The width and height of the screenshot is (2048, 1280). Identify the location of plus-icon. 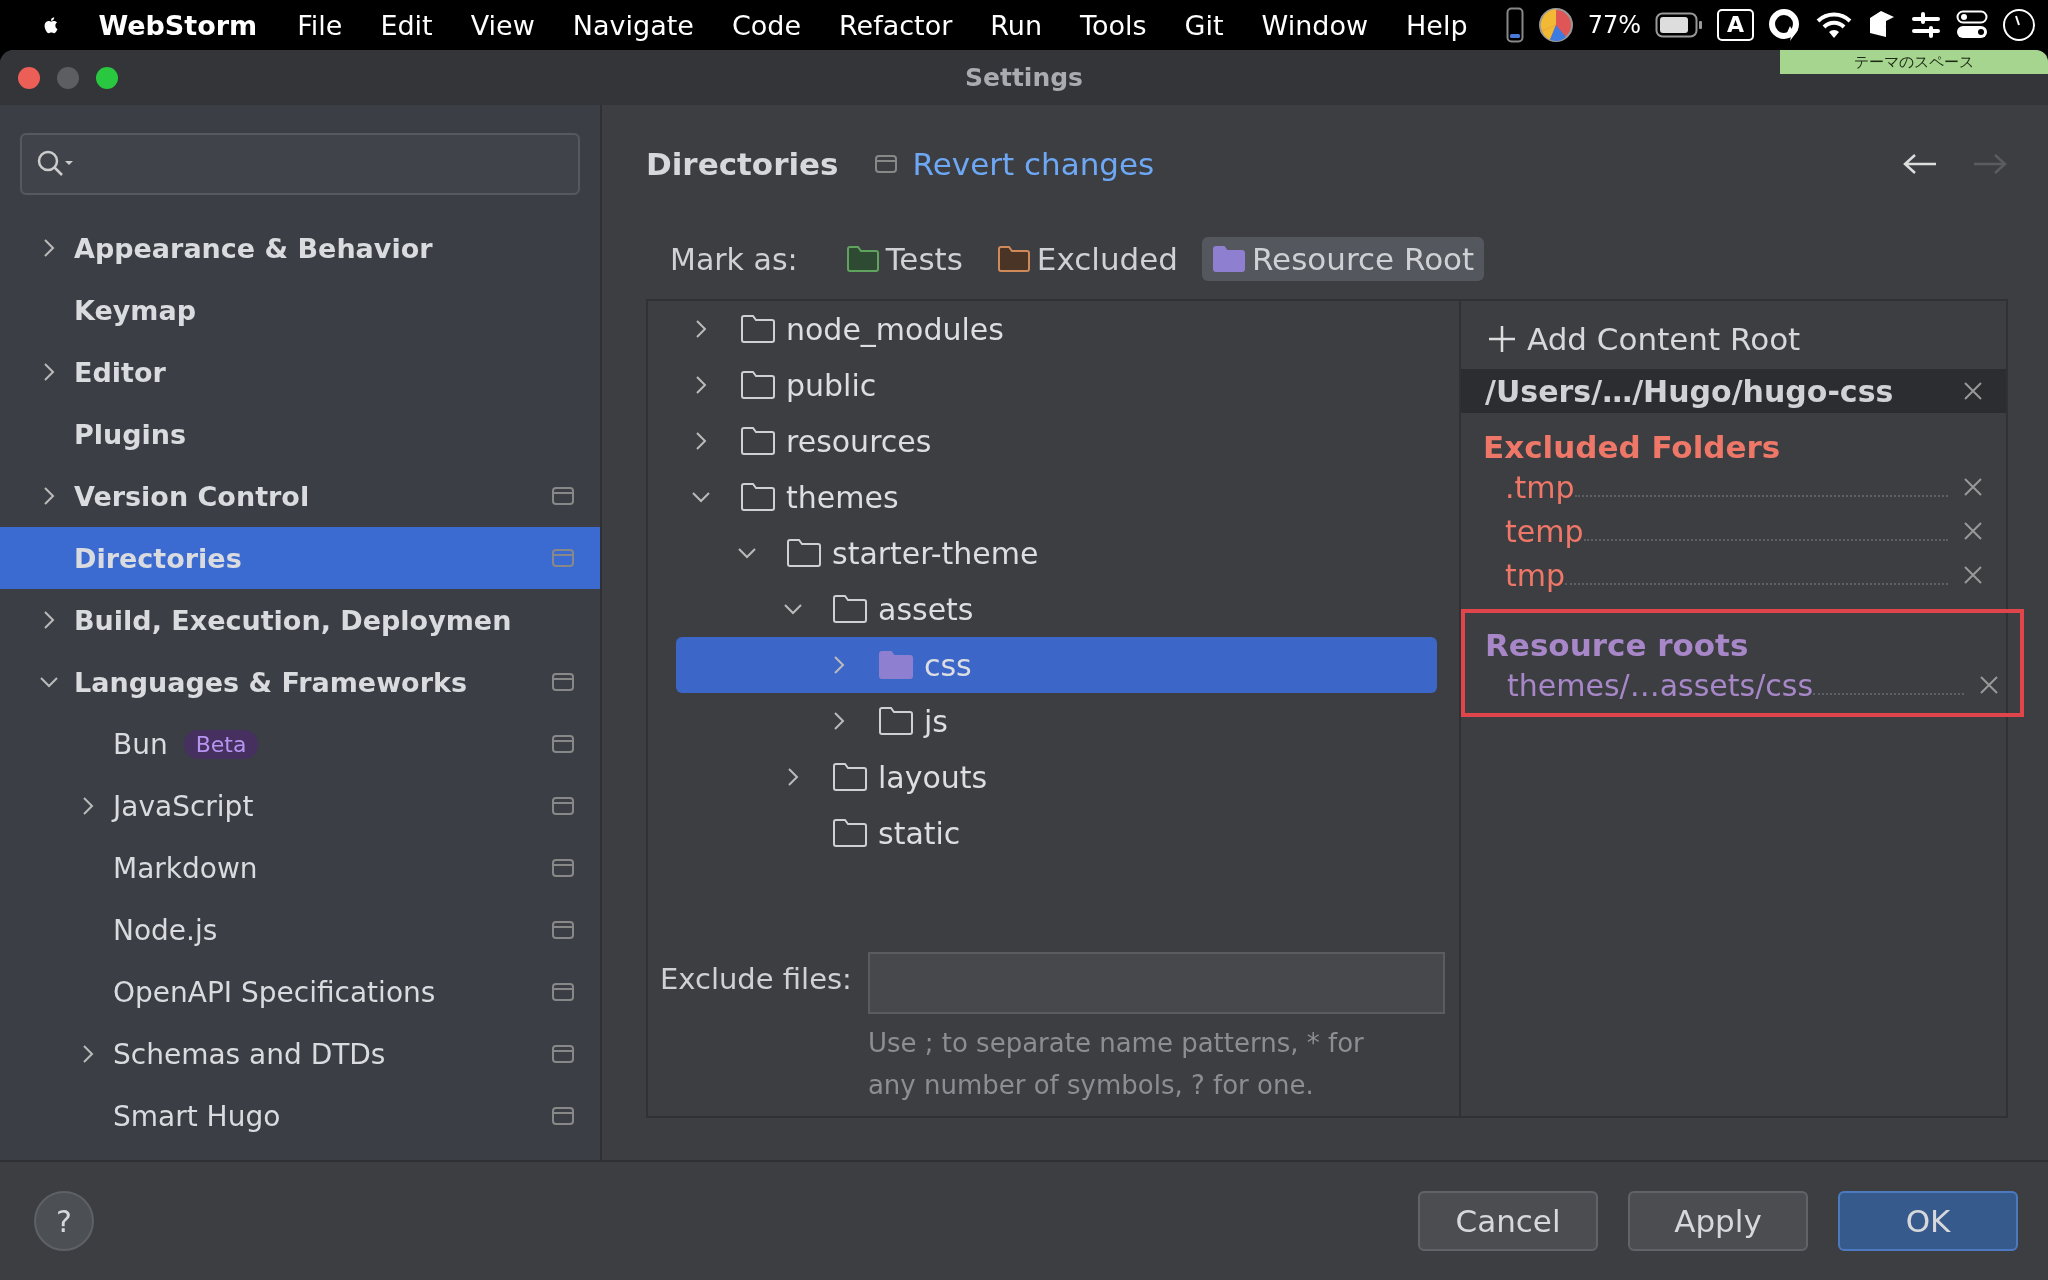
(1502, 339).